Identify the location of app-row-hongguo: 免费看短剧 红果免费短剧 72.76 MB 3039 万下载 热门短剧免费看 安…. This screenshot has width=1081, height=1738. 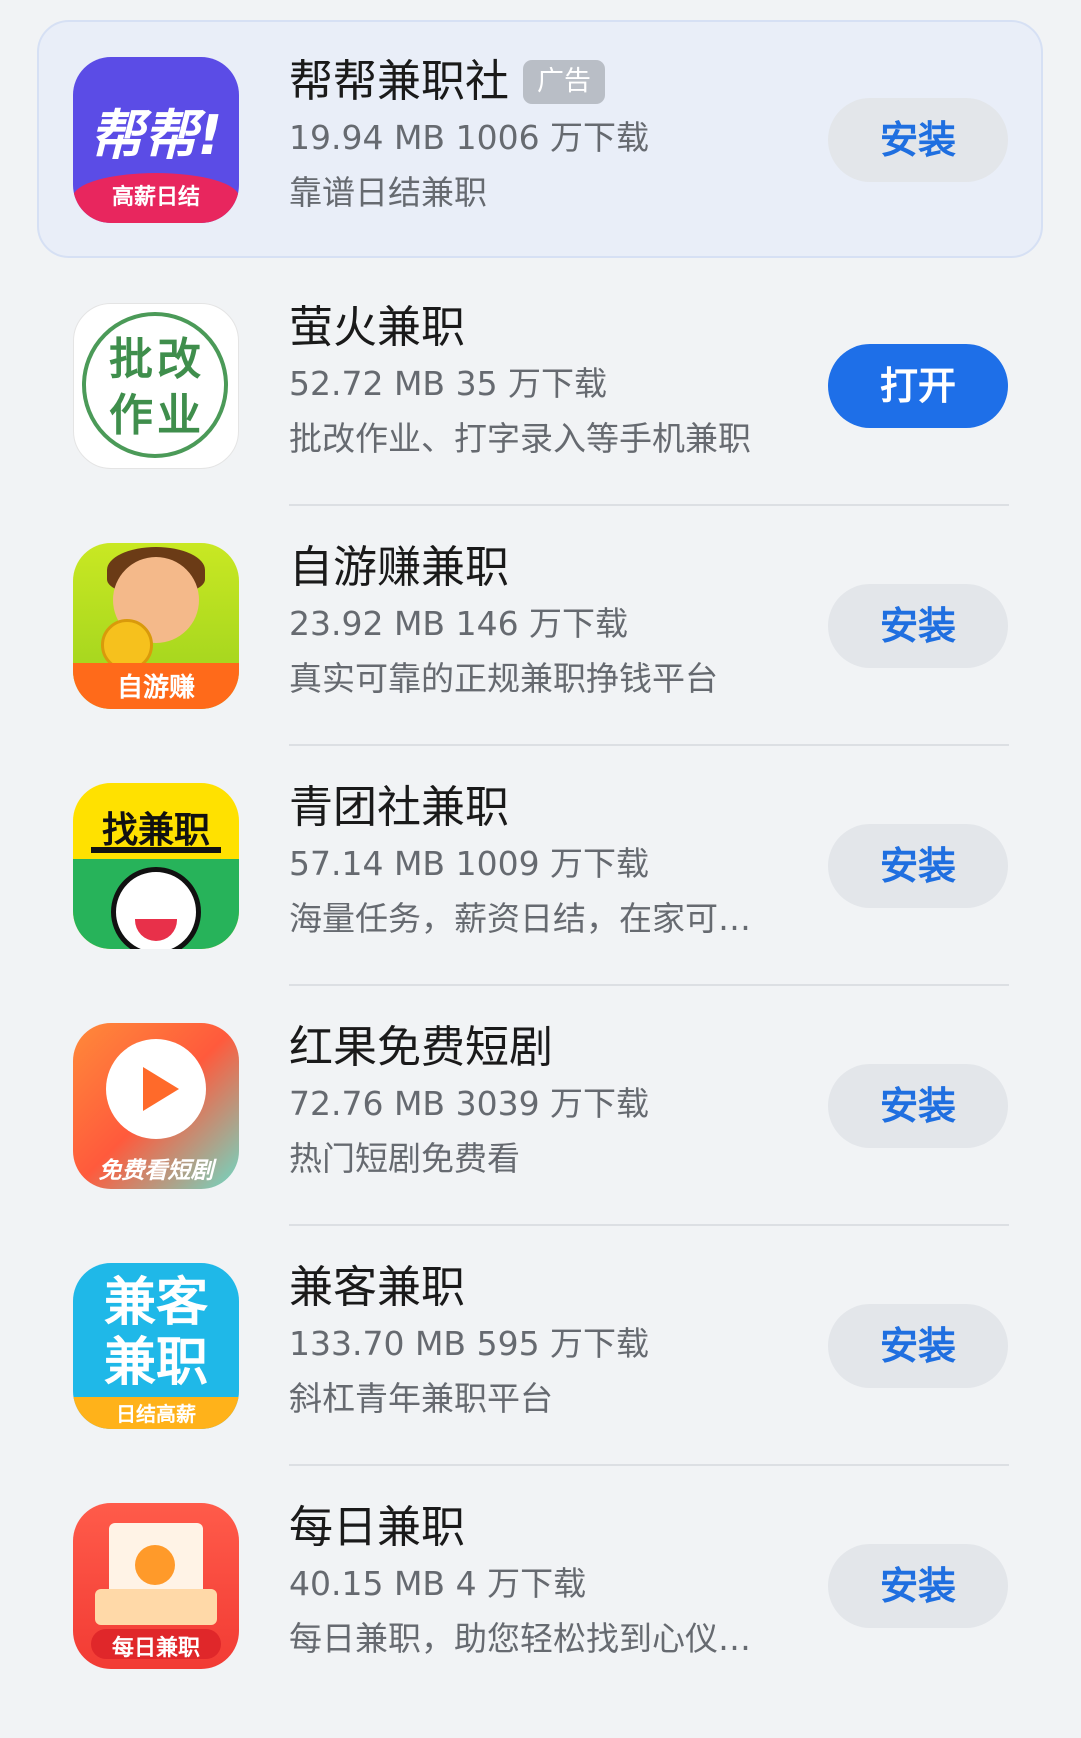
(540, 1106).